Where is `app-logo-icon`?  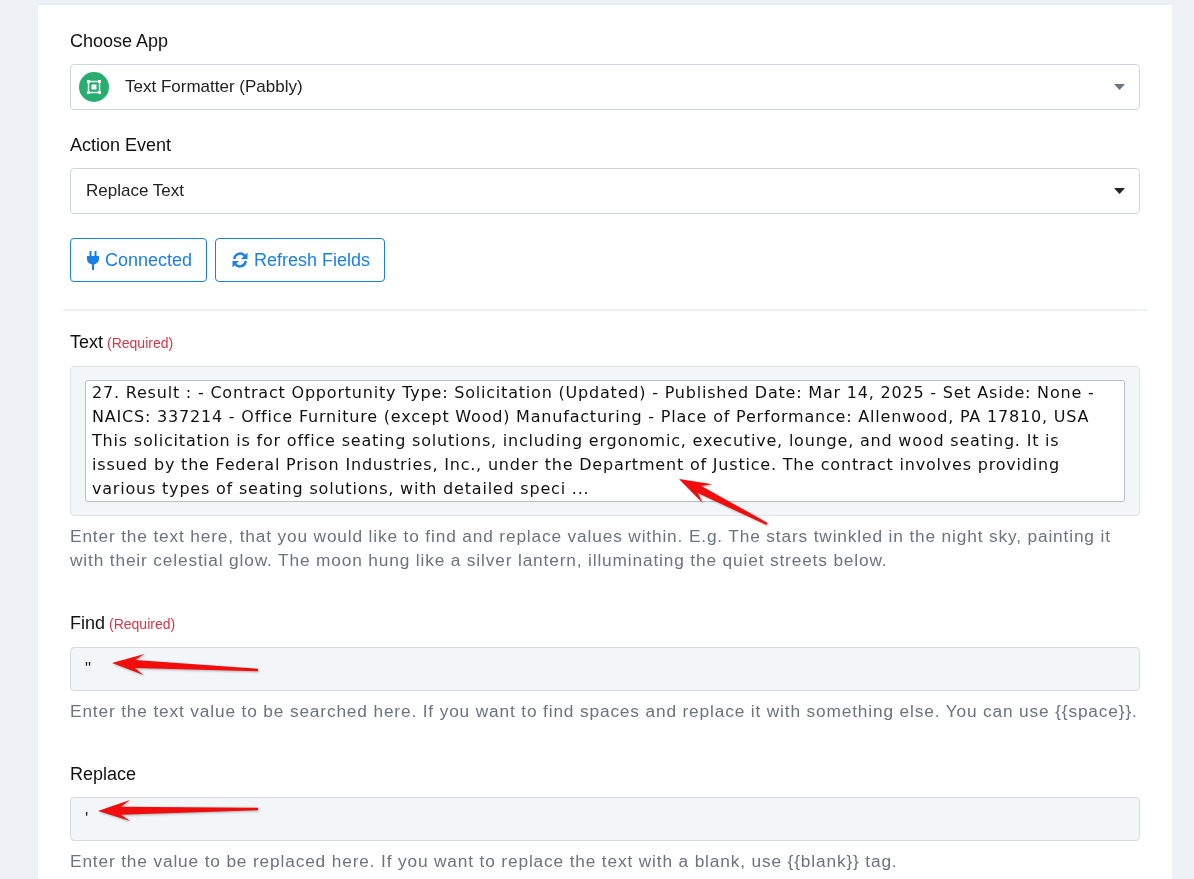
app-logo-icon is located at coordinates (94, 87).